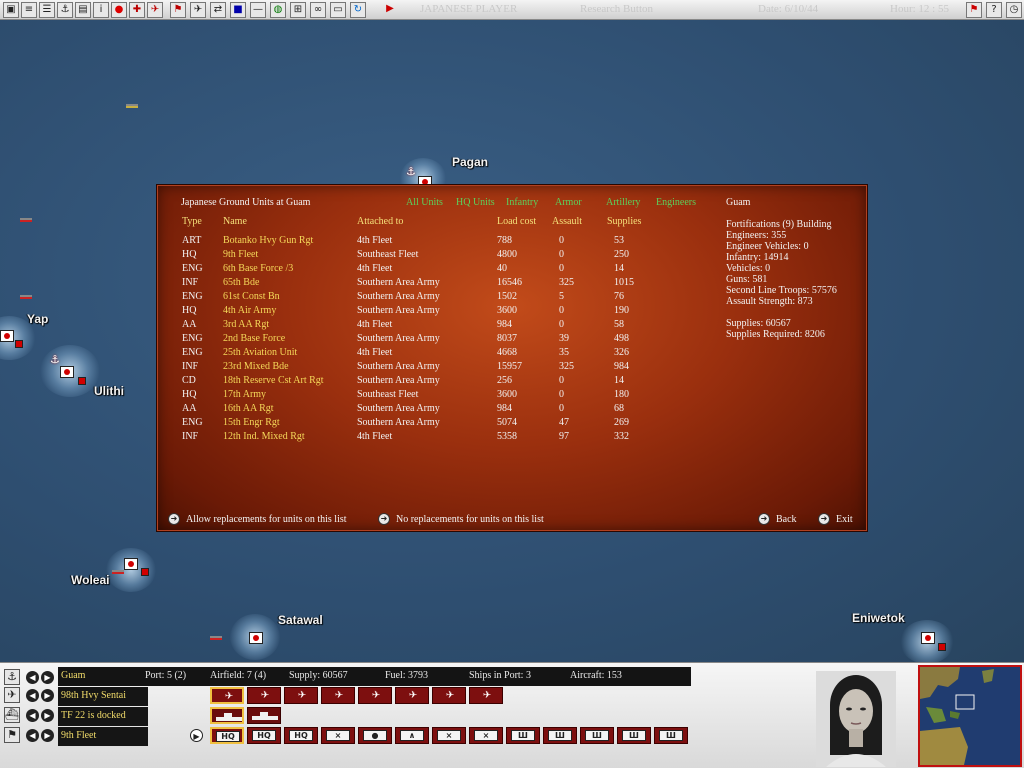 The height and width of the screenshot is (768, 1024). What do you see at coordinates (103, 716) in the screenshot?
I see `task-force-name: TF 22 is docked` at bounding box center [103, 716].